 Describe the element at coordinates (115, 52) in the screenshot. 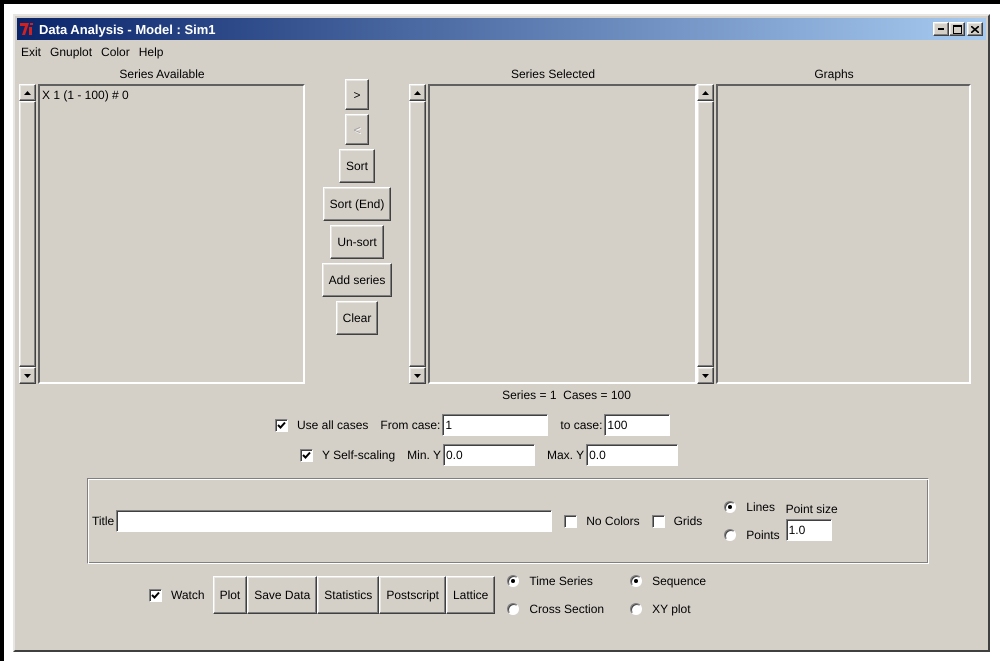

I see `menu-item: Color` at that location.